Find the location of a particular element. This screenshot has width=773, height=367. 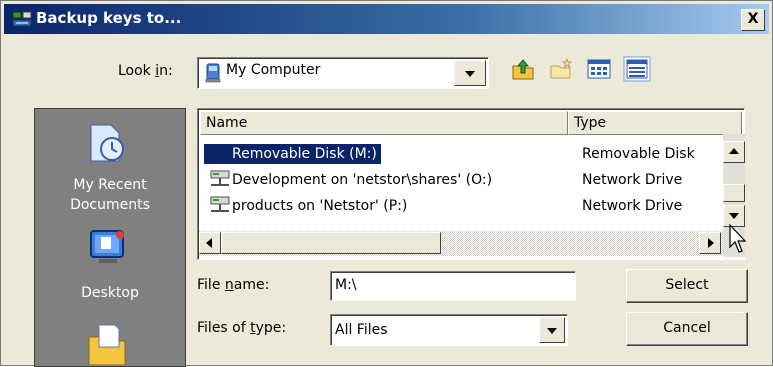

file-name-label-text: File is located at coordinates (211, 285).